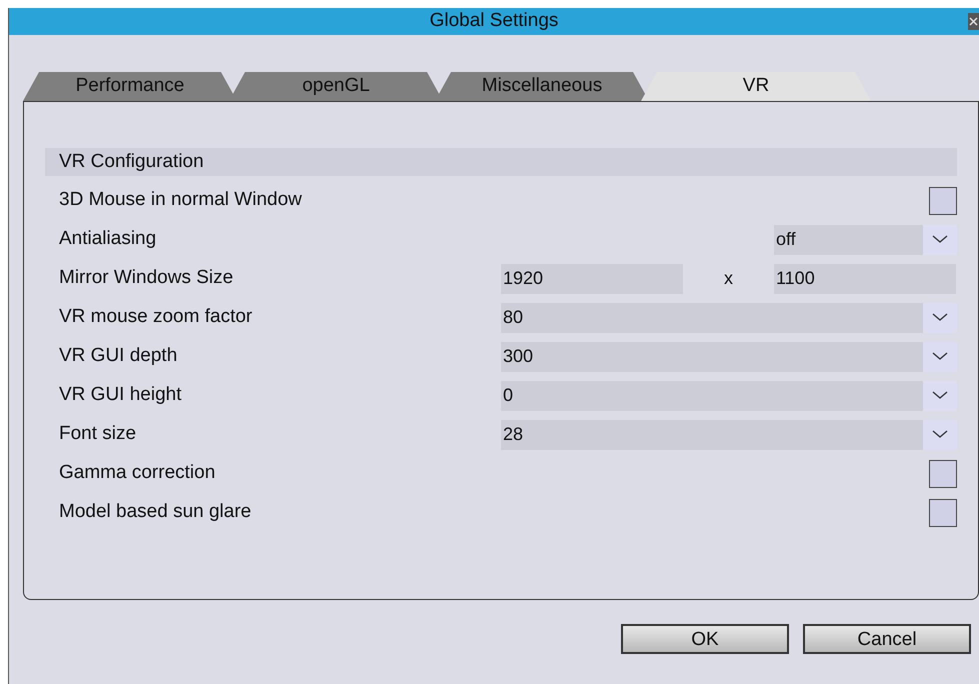 This screenshot has height=684, width=979. What do you see at coordinates (705, 639) in the screenshot?
I see `dialog-button: OK` at bounding box center [705, 639].